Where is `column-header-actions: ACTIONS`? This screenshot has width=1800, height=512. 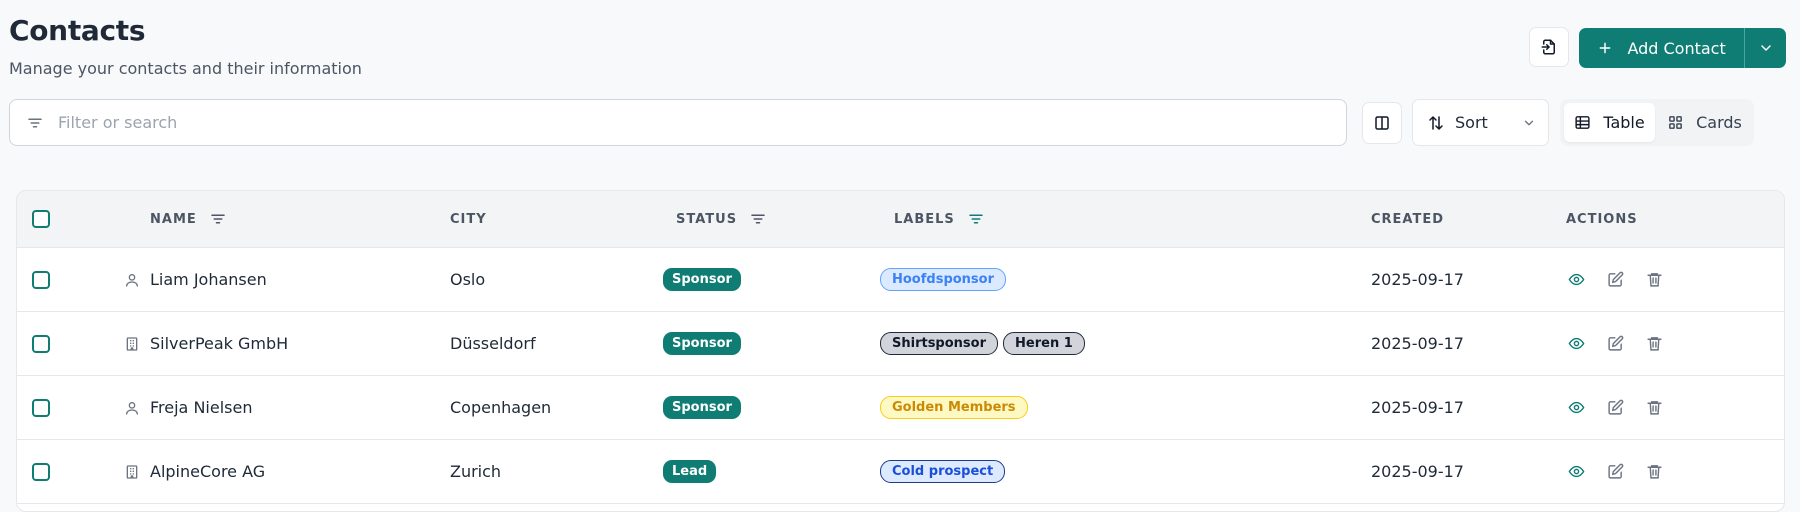
column-header-actions: ACTIONS is located at coordinates (1602, 219).